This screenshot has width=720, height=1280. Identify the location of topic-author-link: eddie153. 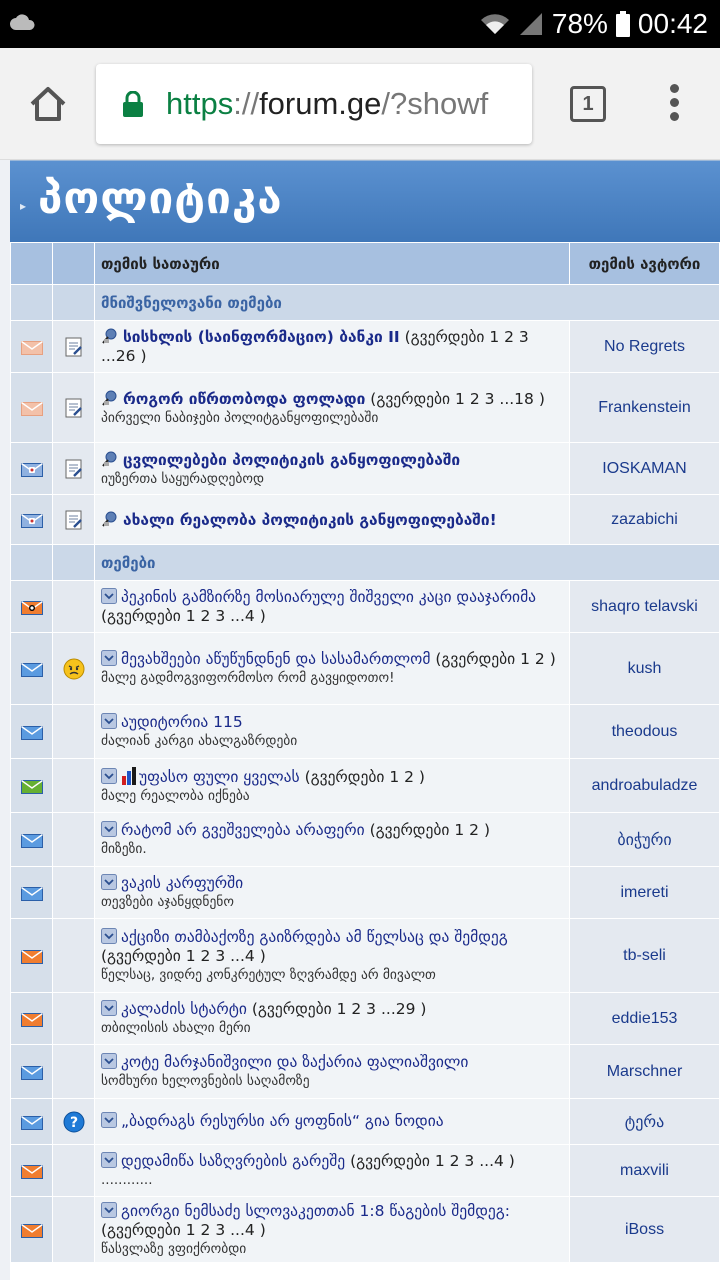
(644, 1018).